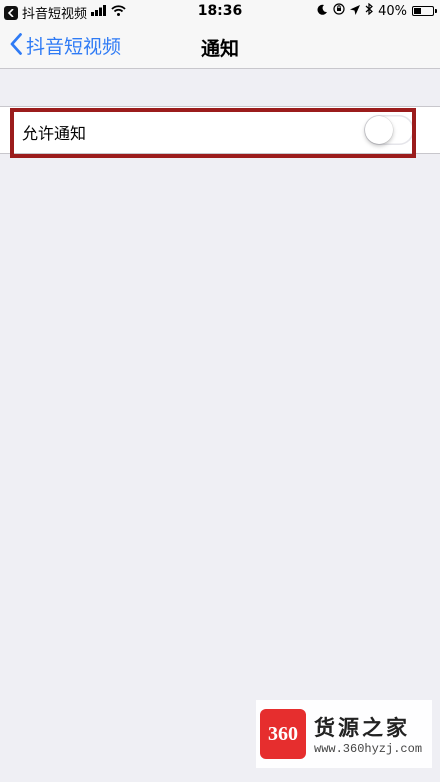 The width and height of the screenshot is (440, 782). What do you see at coordinates (368, 749) in the screenshot?
I see `watermark-url: www.360hyzj.com` at bounding box center [368, 749].